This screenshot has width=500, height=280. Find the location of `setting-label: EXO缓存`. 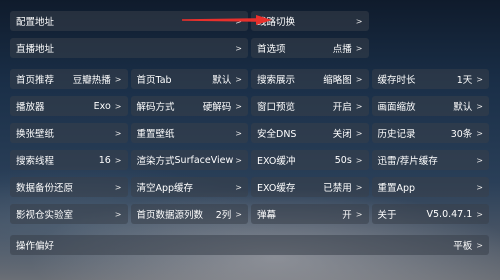

setting-label: EXO缓存 is located at coordinates (276, 188).